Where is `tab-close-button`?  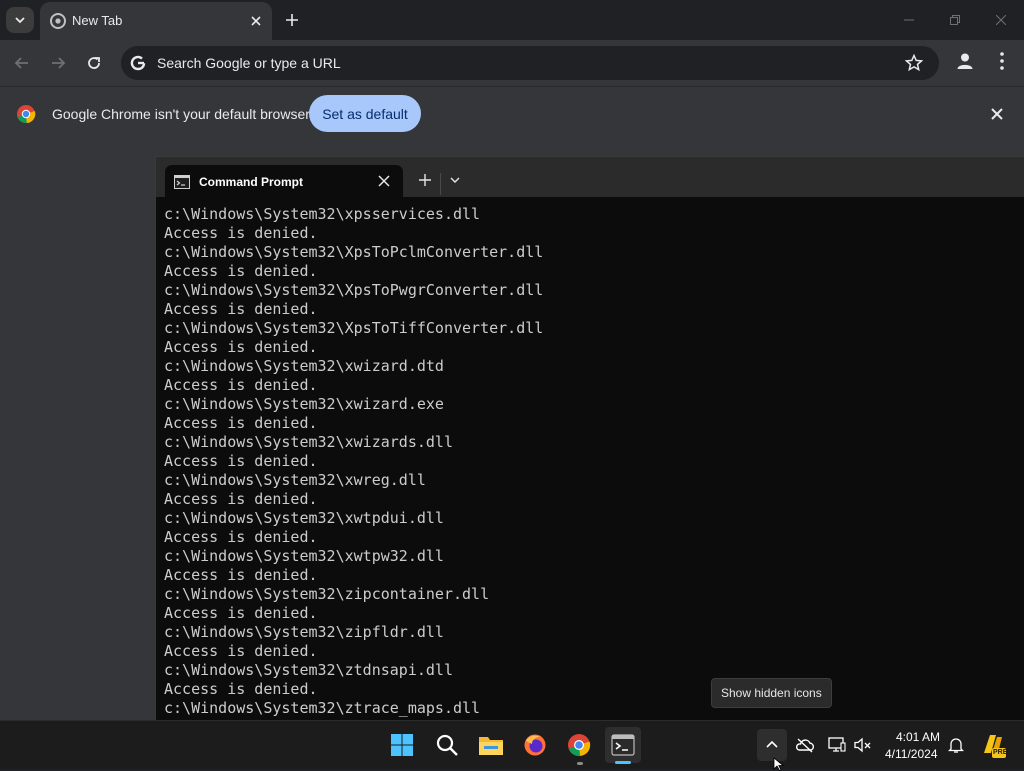 tab-close-button is located at coordinates (256, 21).